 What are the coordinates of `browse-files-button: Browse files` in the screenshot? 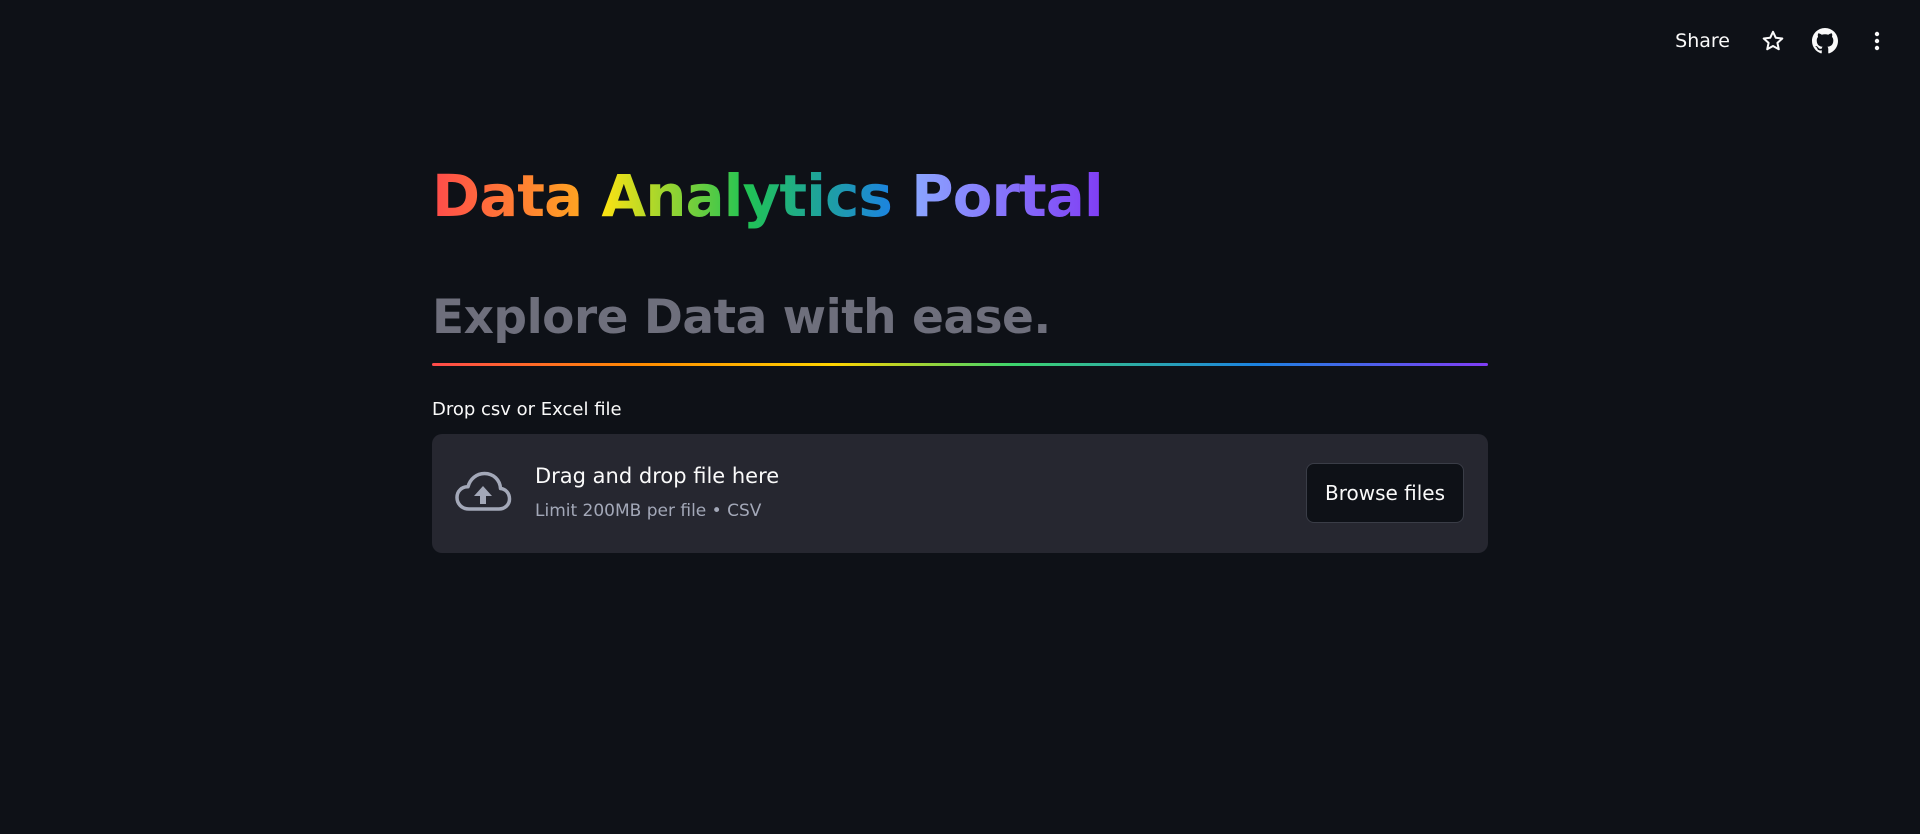 It's located at (1385, 493).